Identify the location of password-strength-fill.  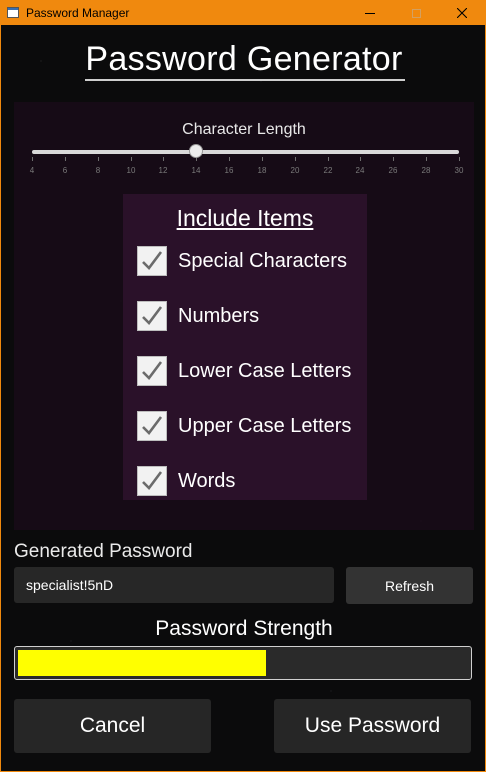
(142, 663).